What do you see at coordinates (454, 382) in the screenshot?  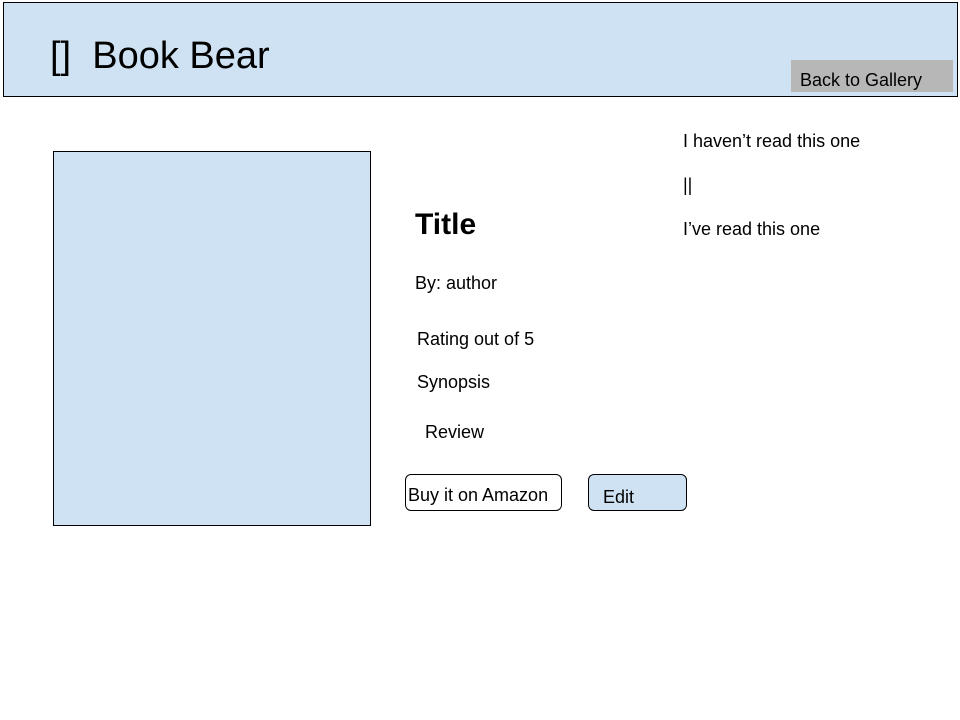 I see `book-synopsis: Synopsis` at bounding box center [454, 382].